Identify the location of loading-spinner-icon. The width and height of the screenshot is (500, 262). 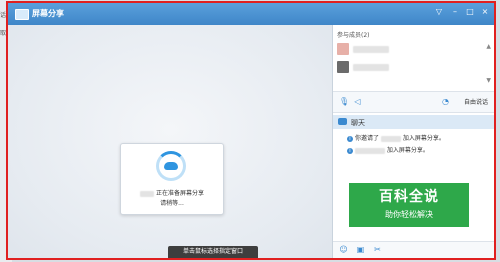
(171, 166).